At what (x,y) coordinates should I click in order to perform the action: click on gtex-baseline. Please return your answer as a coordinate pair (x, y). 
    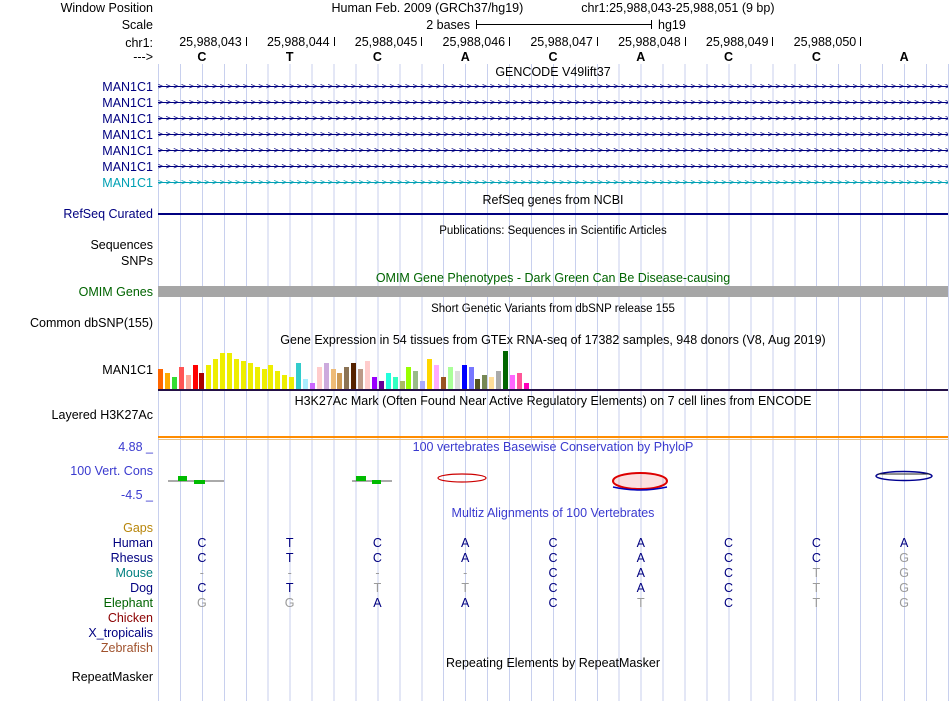
    Looking at the image, I should click on (553, 390).